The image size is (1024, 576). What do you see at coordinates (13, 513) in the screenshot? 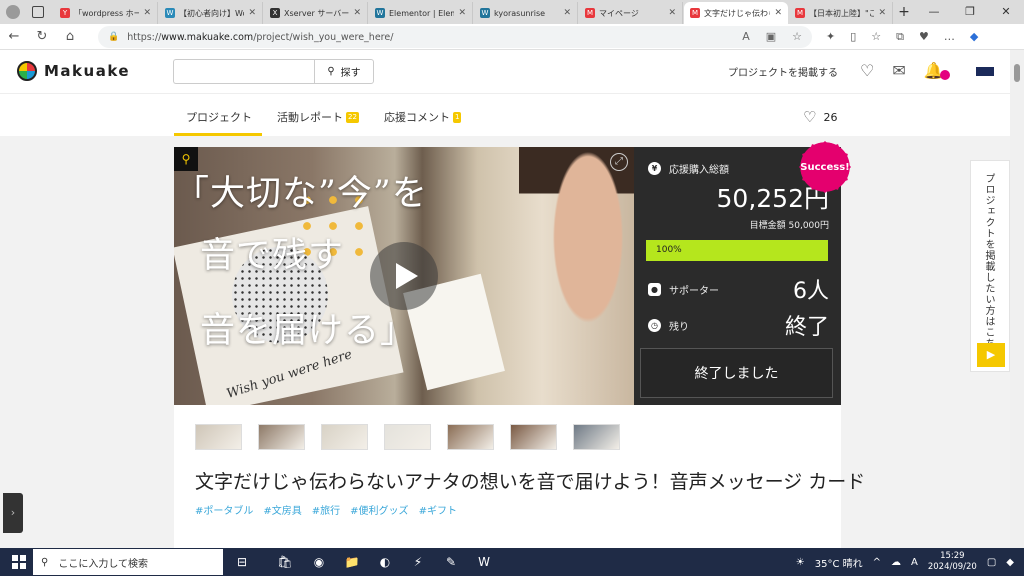
I see `left-panel-toggle: ›` at bounding box center [13, 513].